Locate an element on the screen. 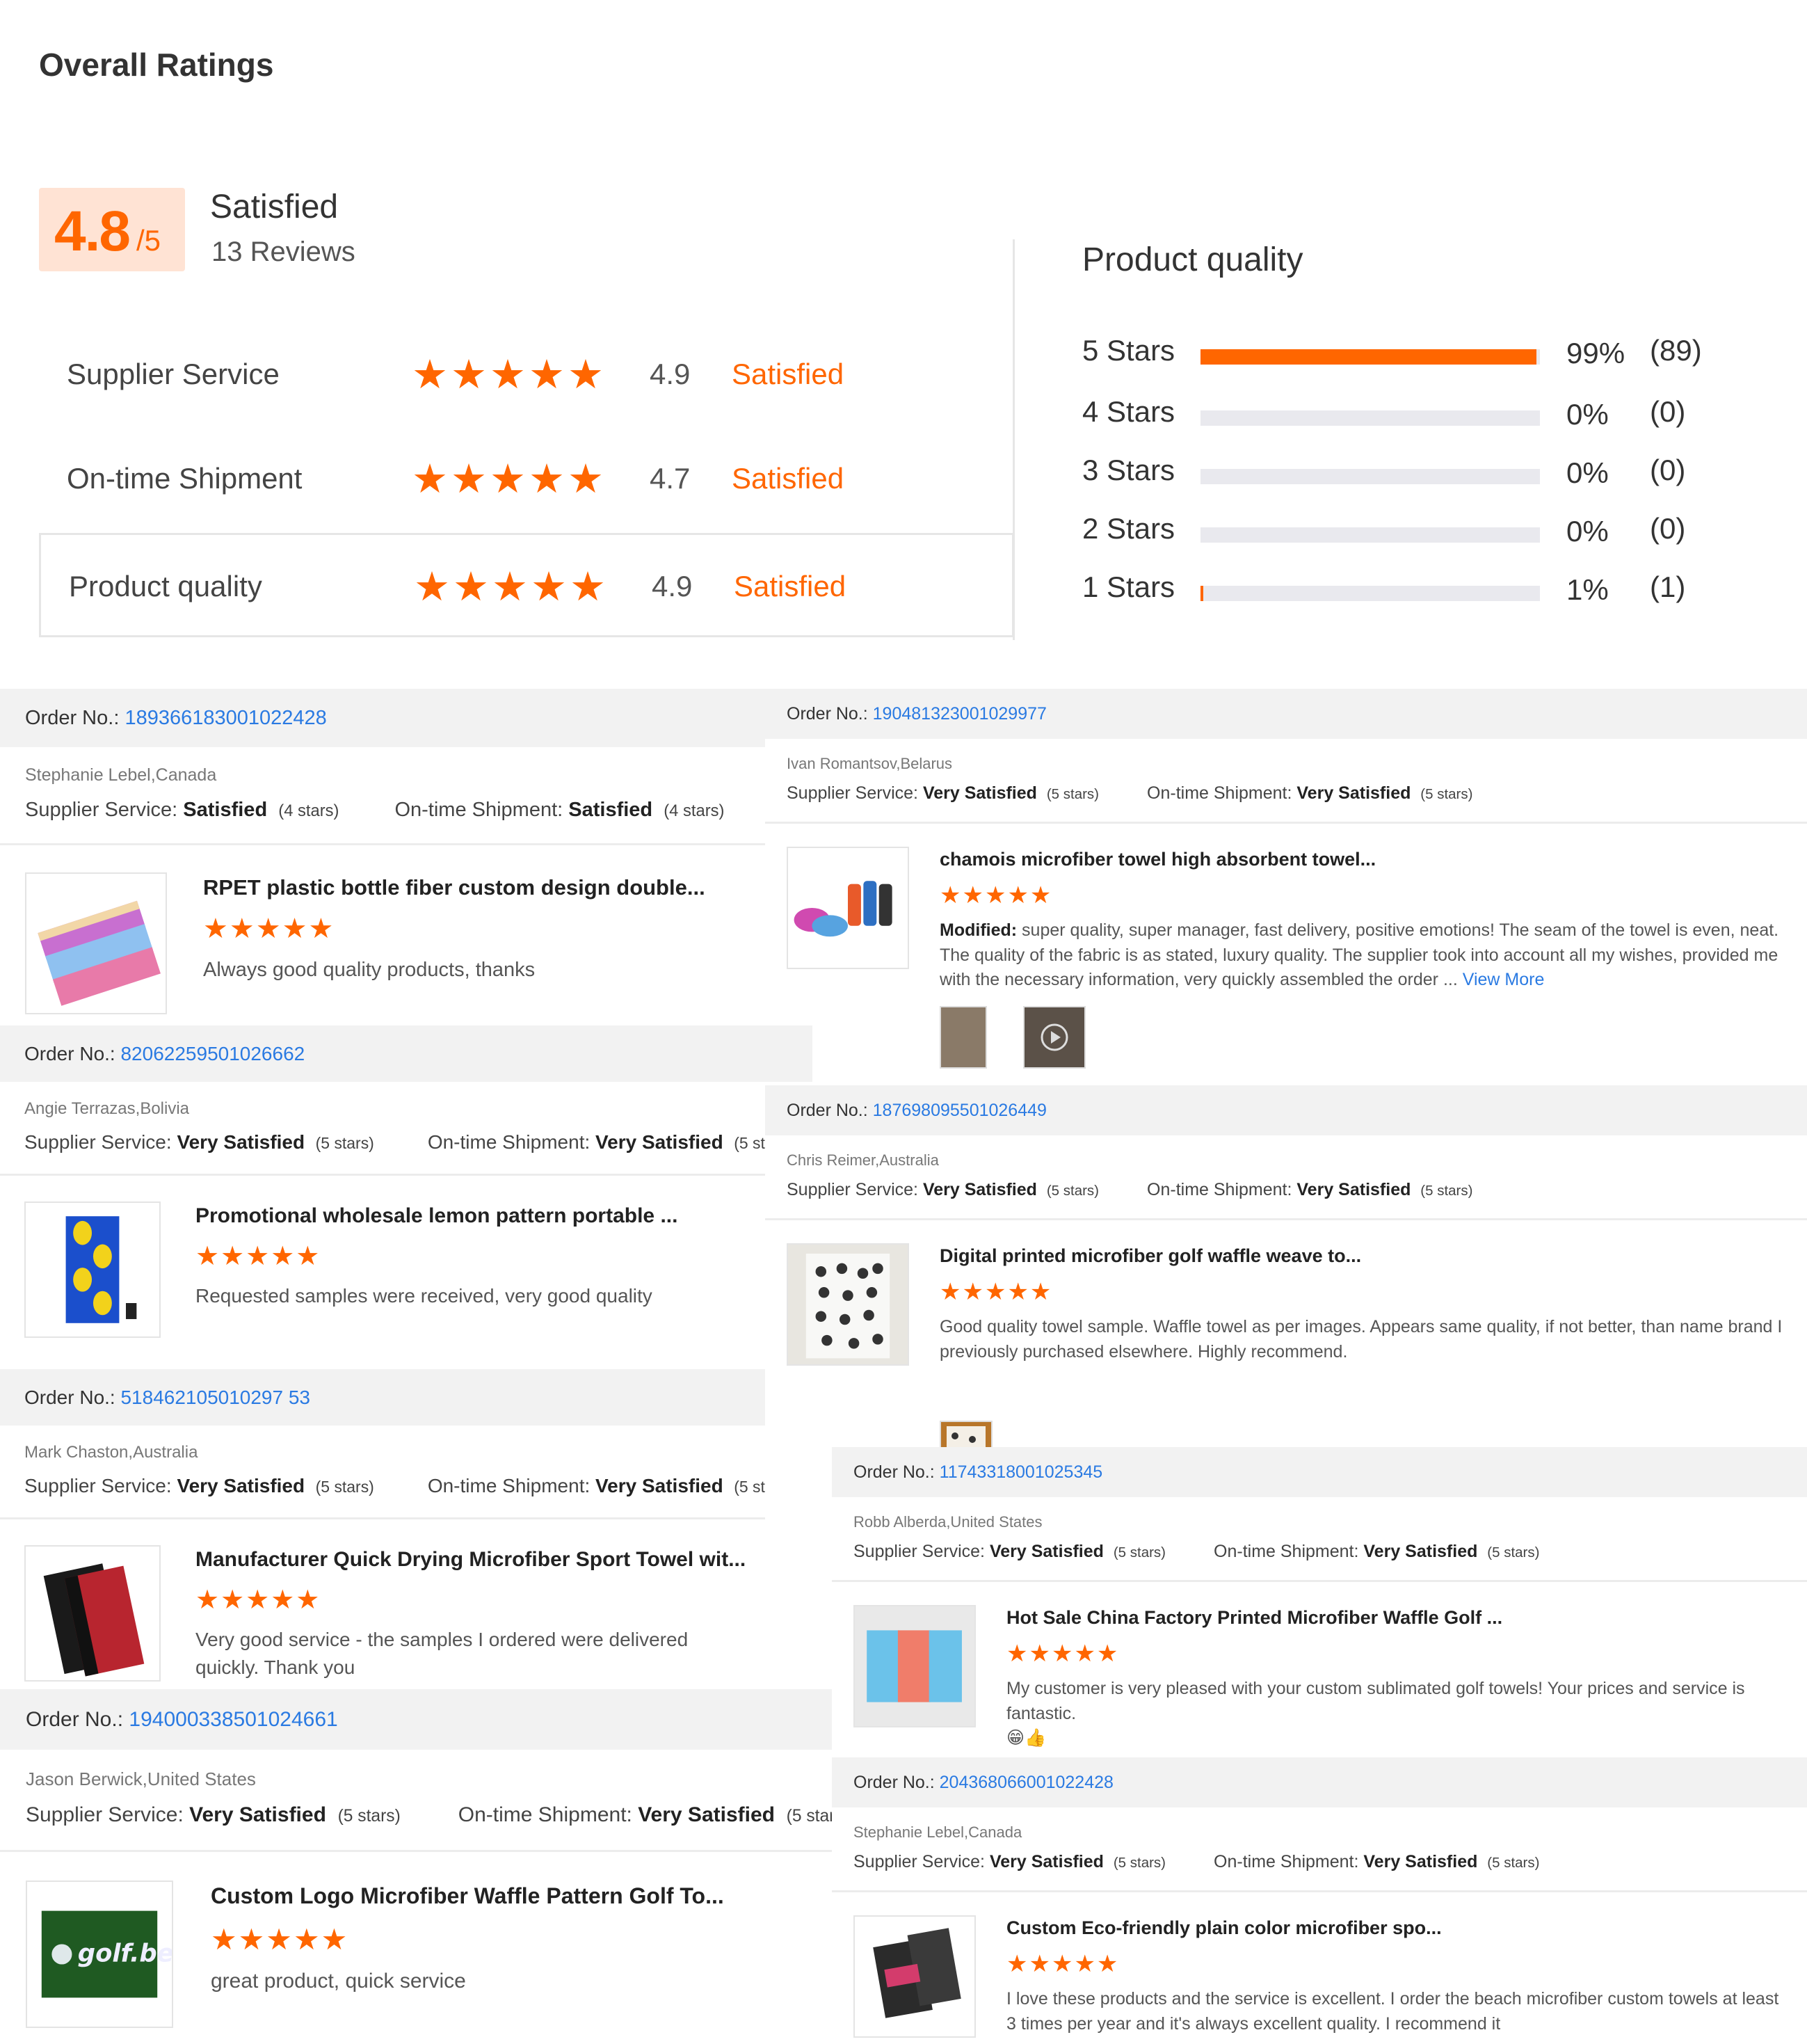 Image resolution: width=1807 pixels, height=2044 pixels. distribution-label: 1 Stars is located at coordinates (1128, 586).